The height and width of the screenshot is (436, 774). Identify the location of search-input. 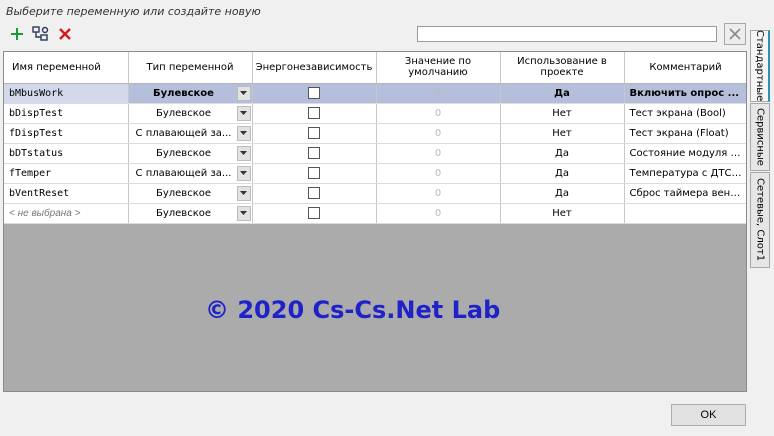
(567, 34).